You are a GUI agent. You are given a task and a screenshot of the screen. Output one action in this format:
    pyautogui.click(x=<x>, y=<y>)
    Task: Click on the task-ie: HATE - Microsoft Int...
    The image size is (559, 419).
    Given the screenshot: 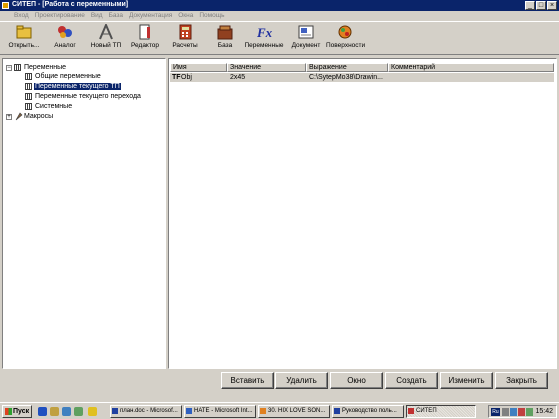 What is the action you would take?
    pyautogui.click(x=220, y=411)
    